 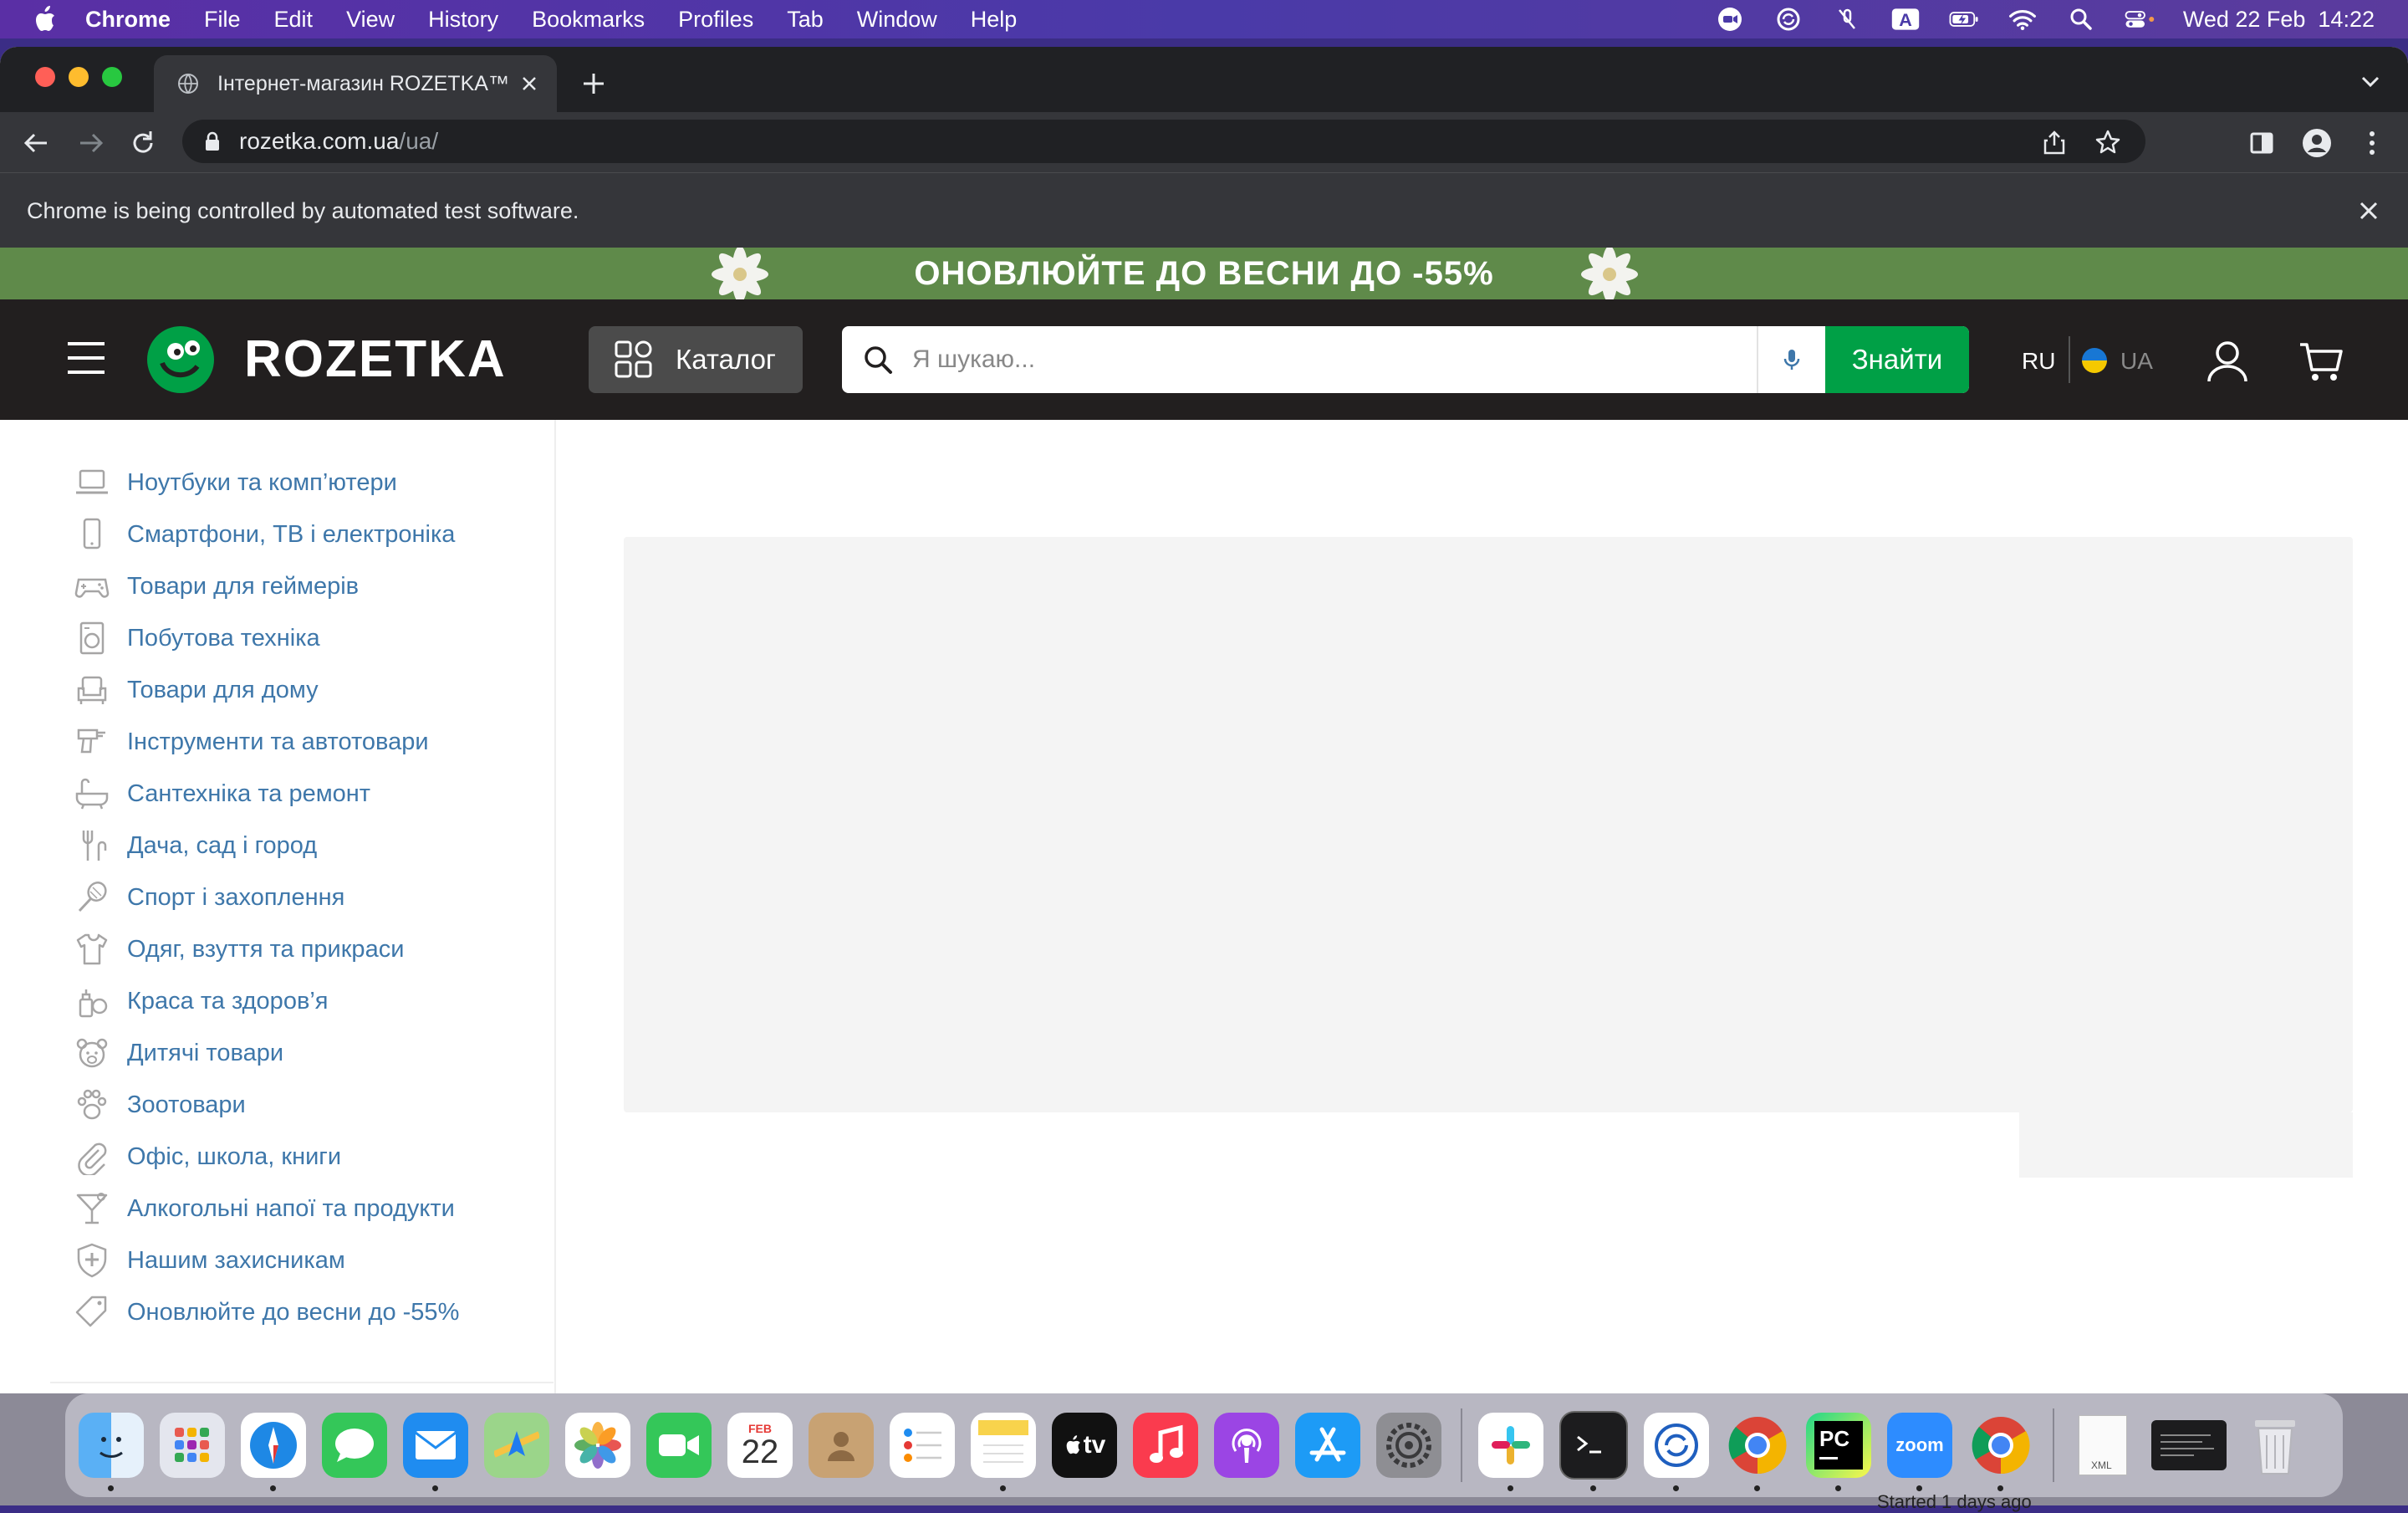 What do you see at coordinates (897, 20) in the screenshot?
I see `menu-window: Window` at bounding box center [897, 20].